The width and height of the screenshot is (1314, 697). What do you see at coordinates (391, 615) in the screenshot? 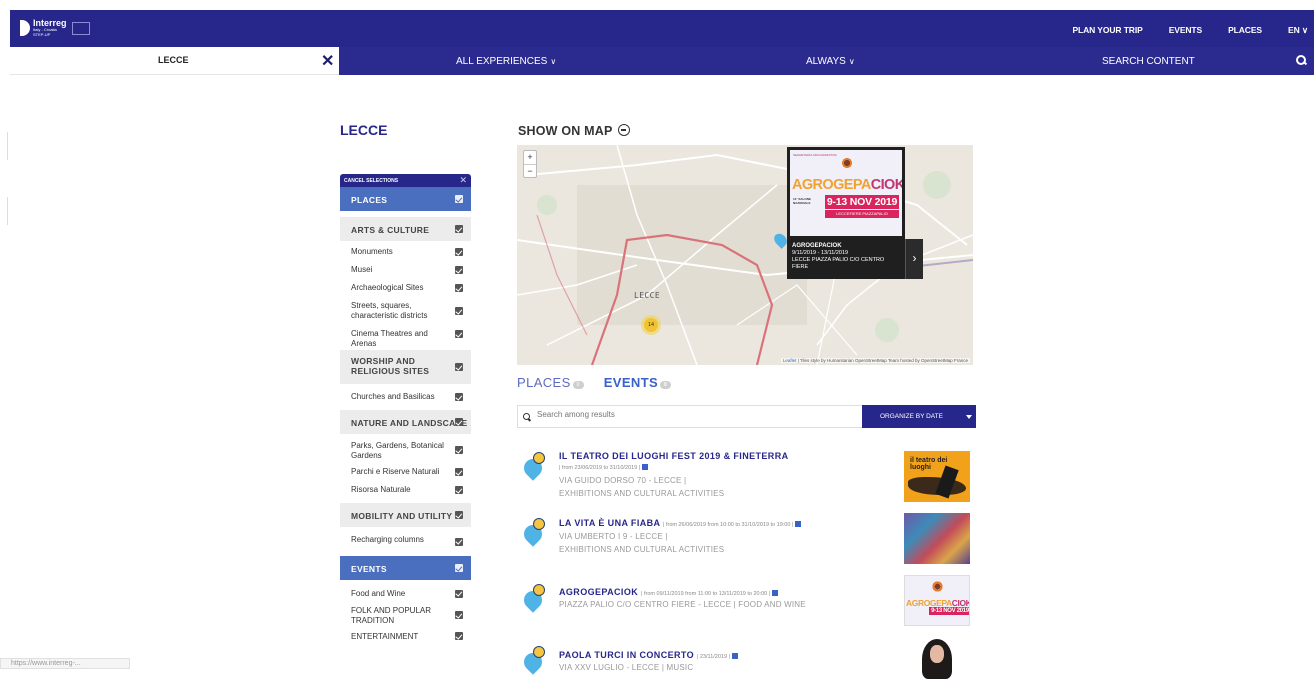
I see `filter-label: FOLK AND POPULAR TRADITION` at bounding box center [391, 615].